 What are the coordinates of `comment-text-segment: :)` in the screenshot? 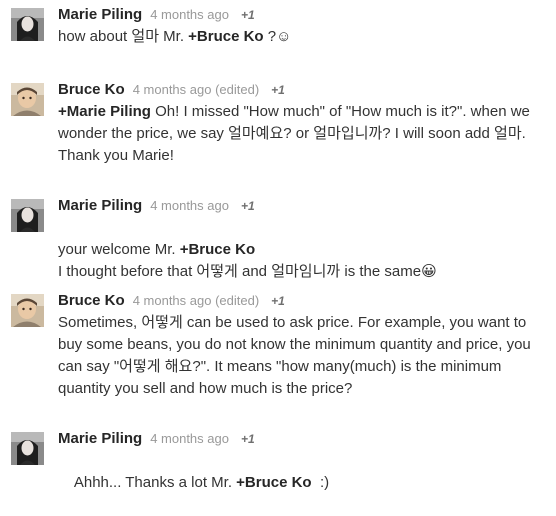 It's located at (320, 482).